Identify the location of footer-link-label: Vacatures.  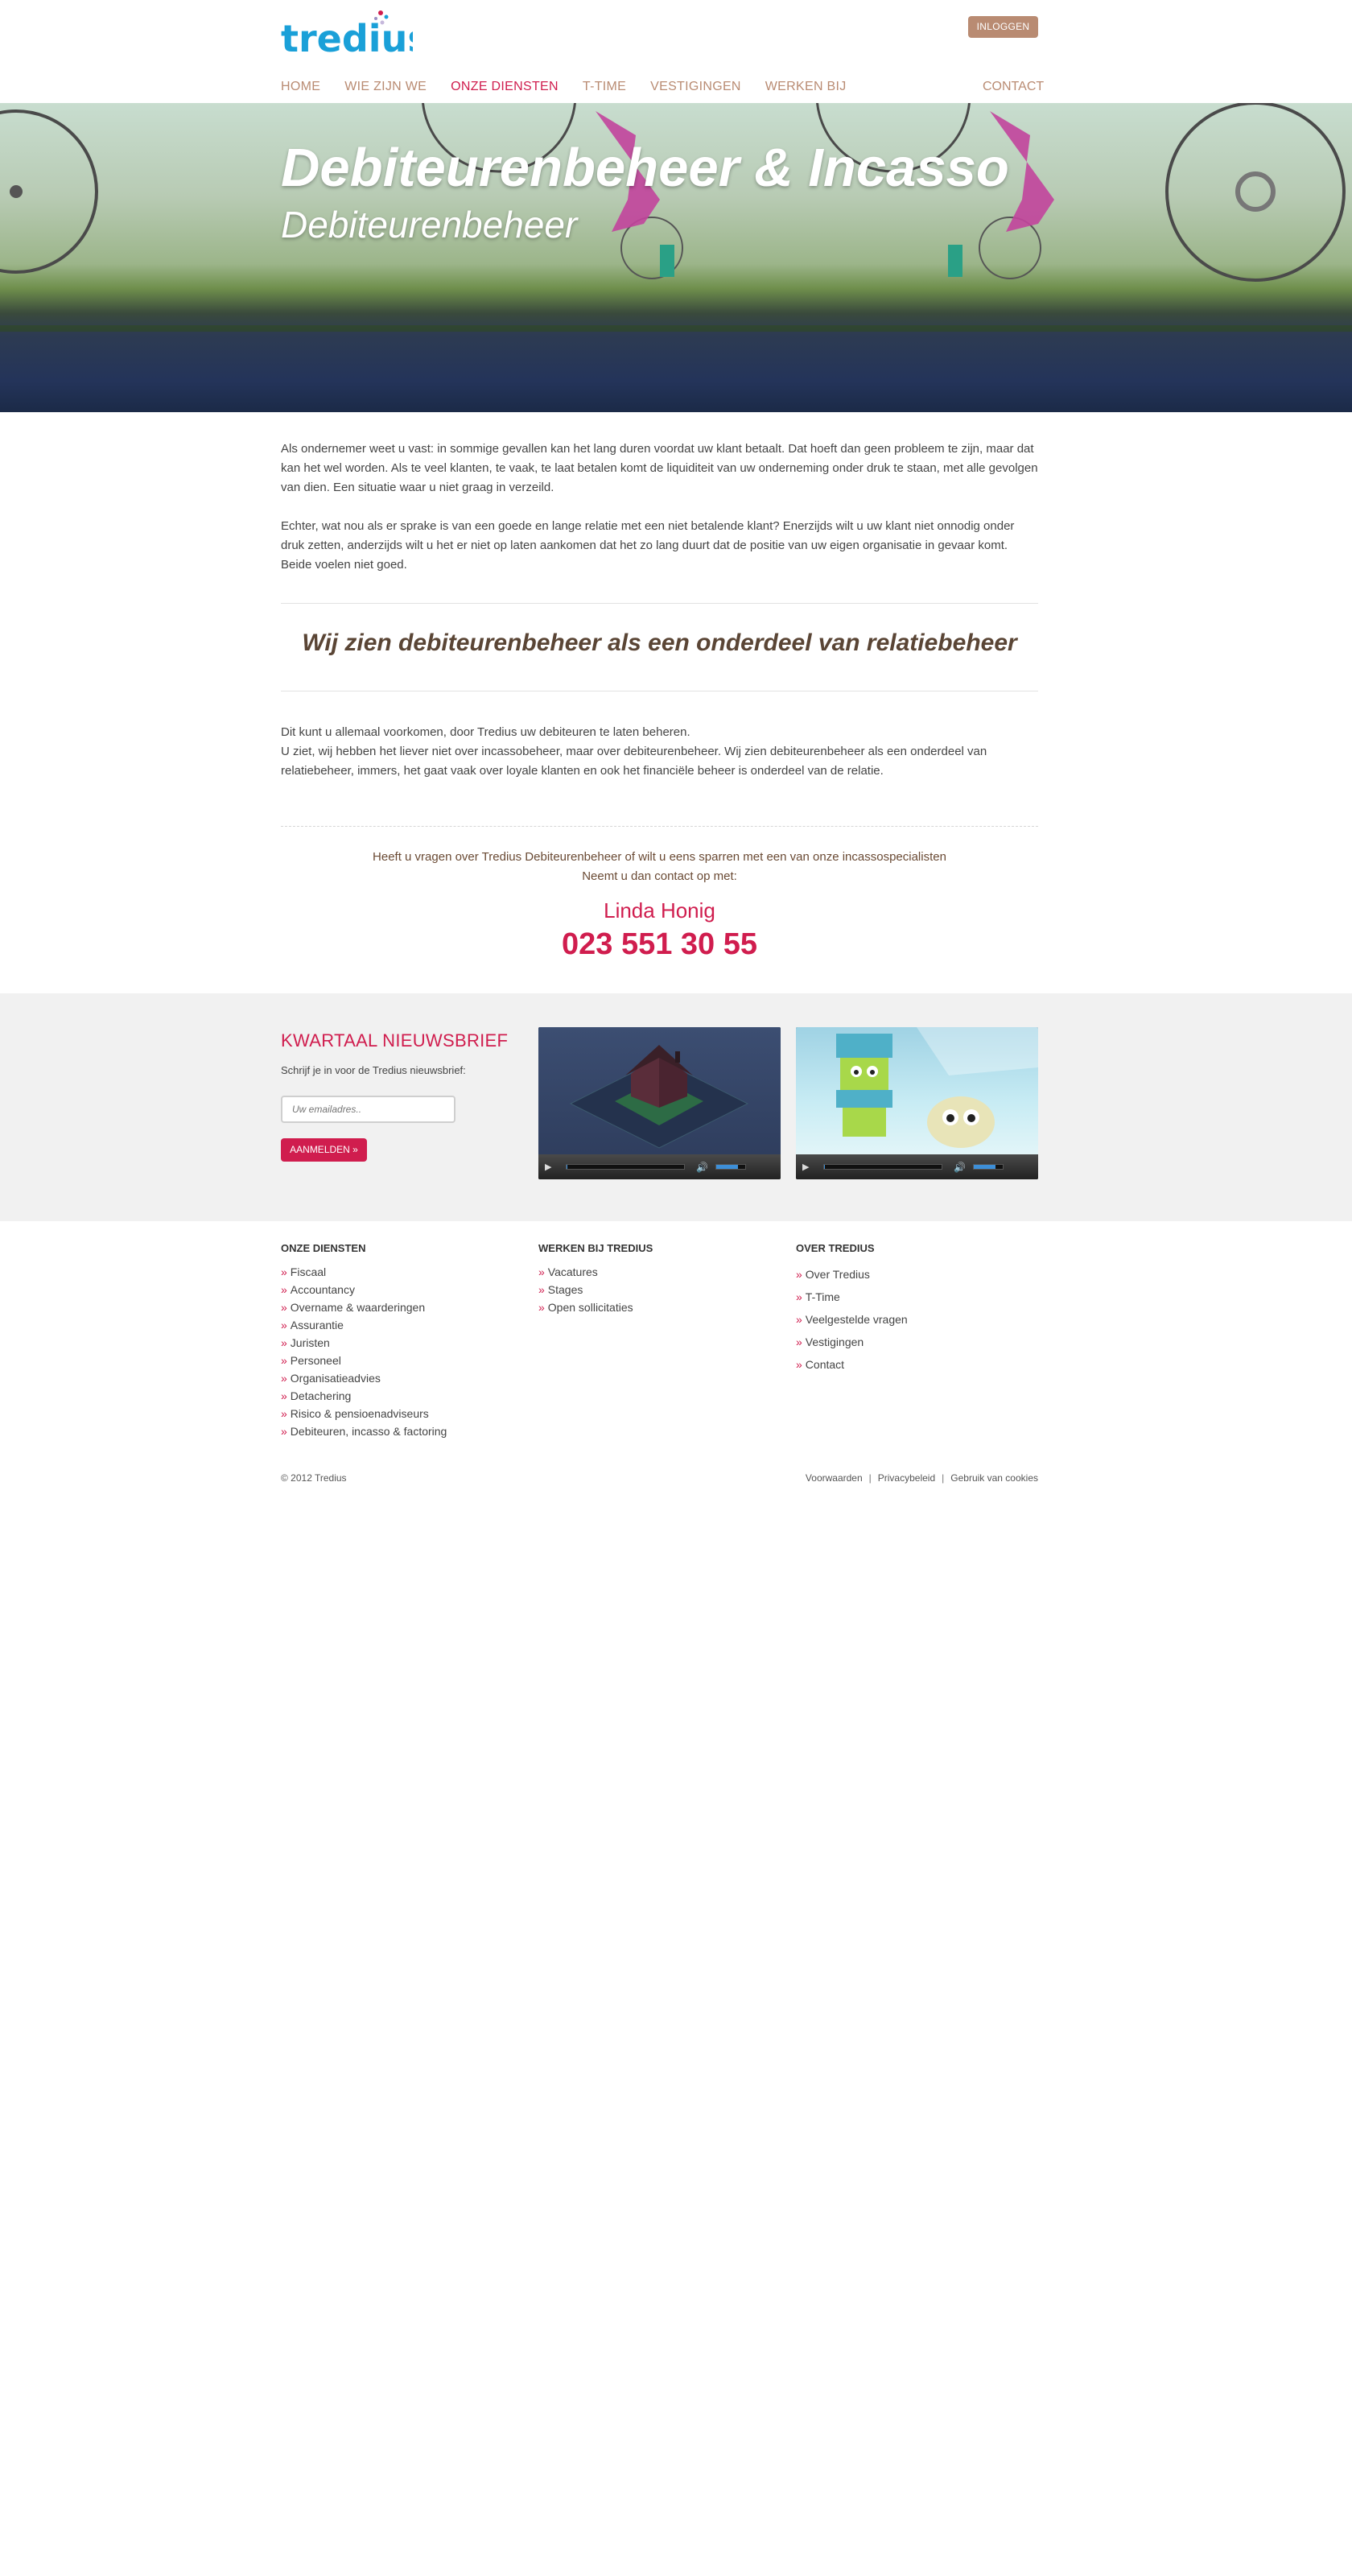
(572, 1271).